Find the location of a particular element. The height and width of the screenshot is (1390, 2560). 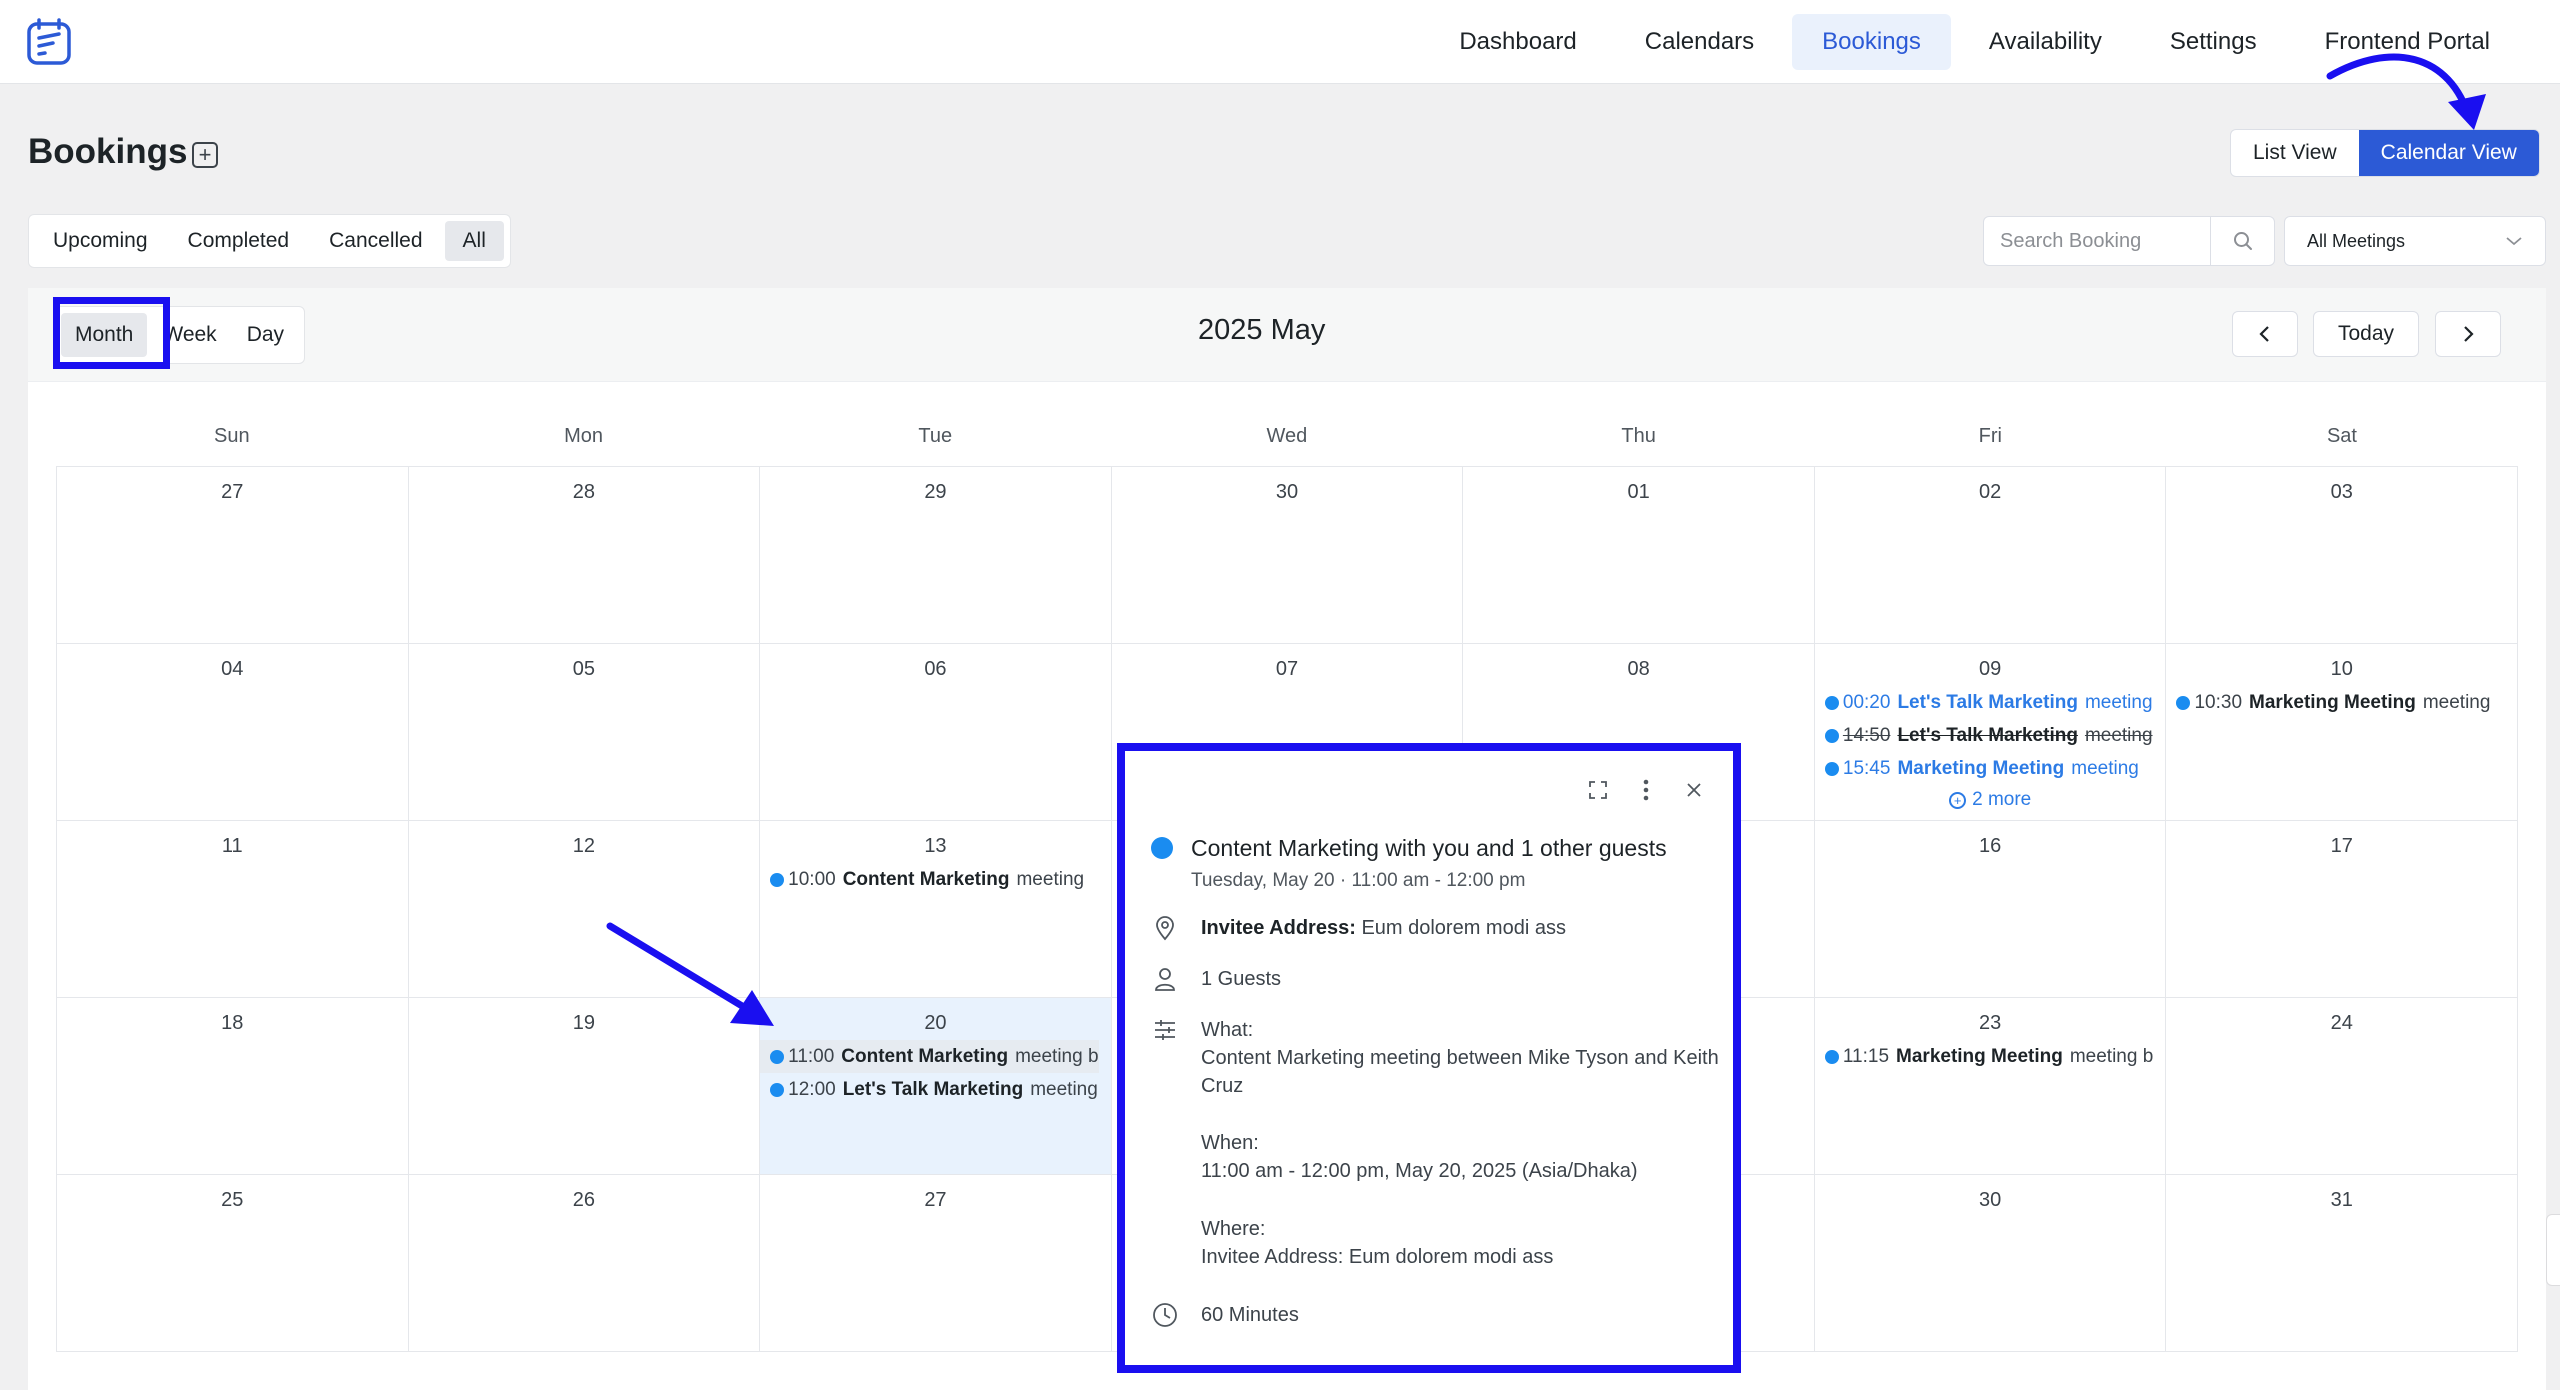

app-logo-icon is located at coordinates (49, 42).